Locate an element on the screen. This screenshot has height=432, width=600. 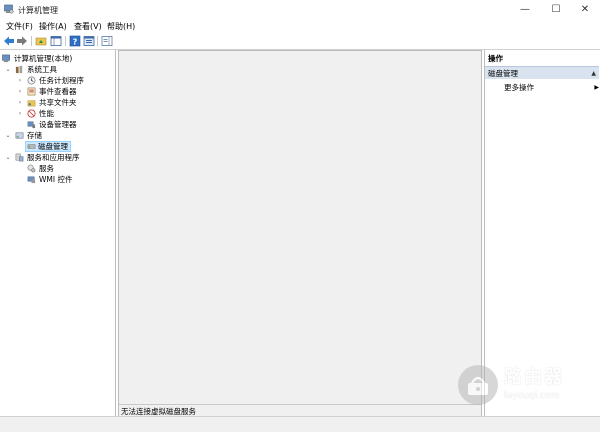
tree-label: 共享文件夹 is located at coordinates (58, 102).